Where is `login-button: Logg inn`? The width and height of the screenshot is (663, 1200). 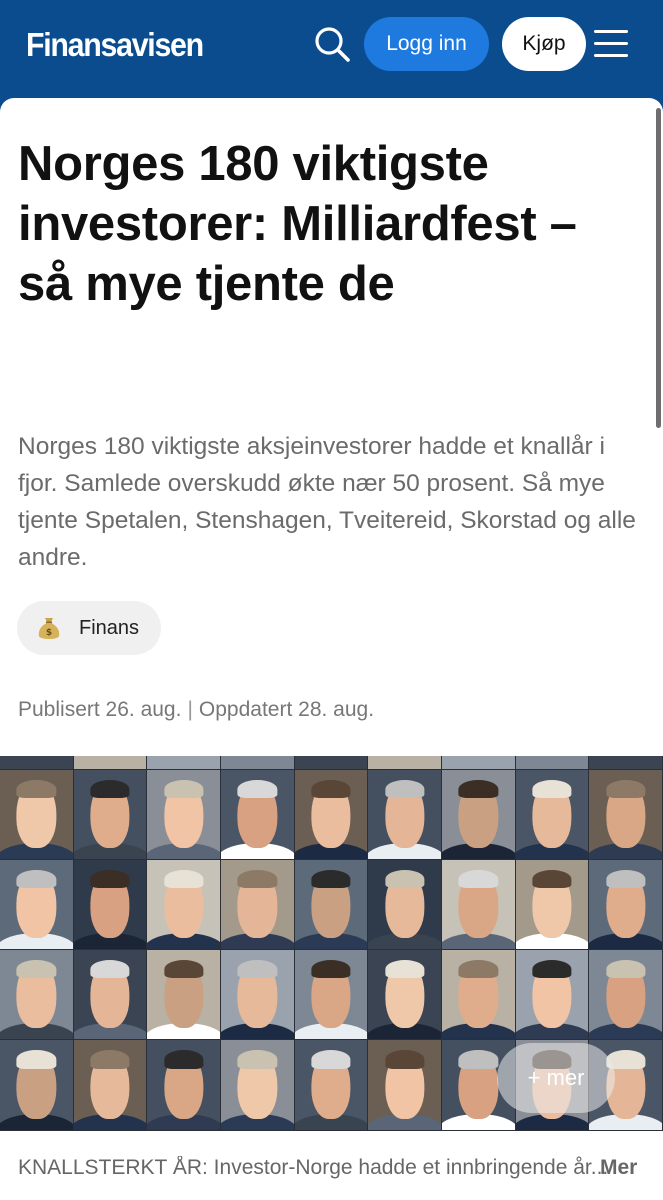
login-button: Logg inn is located at coordinates (426, 44).